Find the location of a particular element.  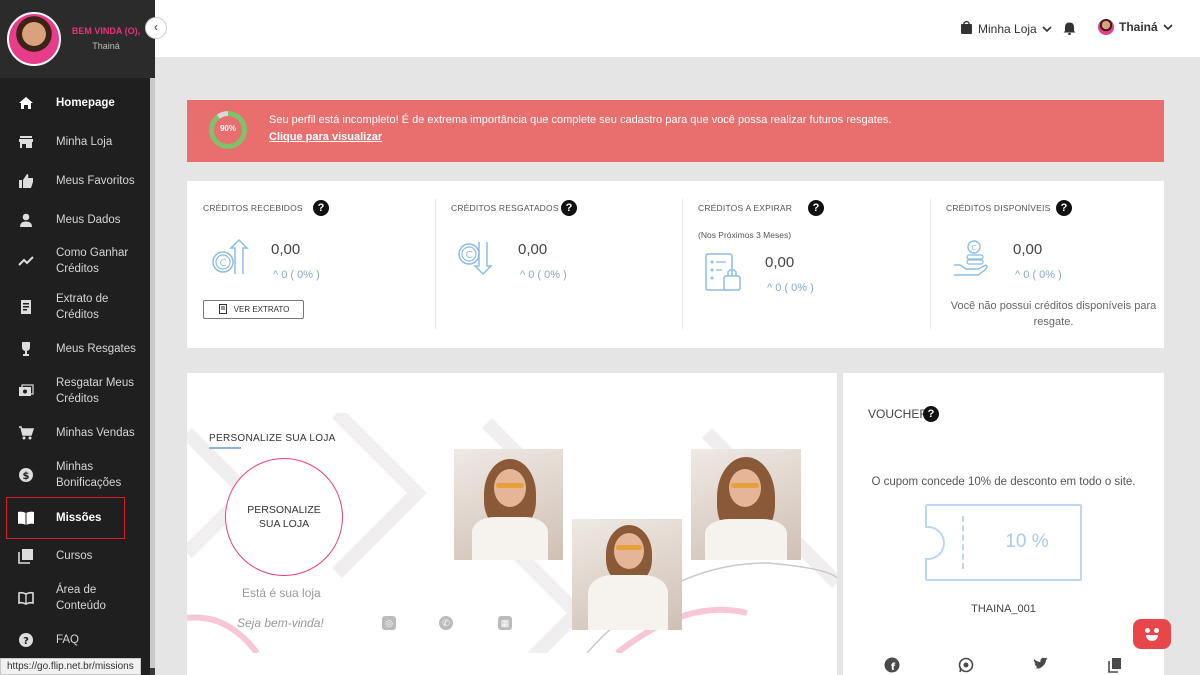

document-icon is located at coordinates (223, 309).